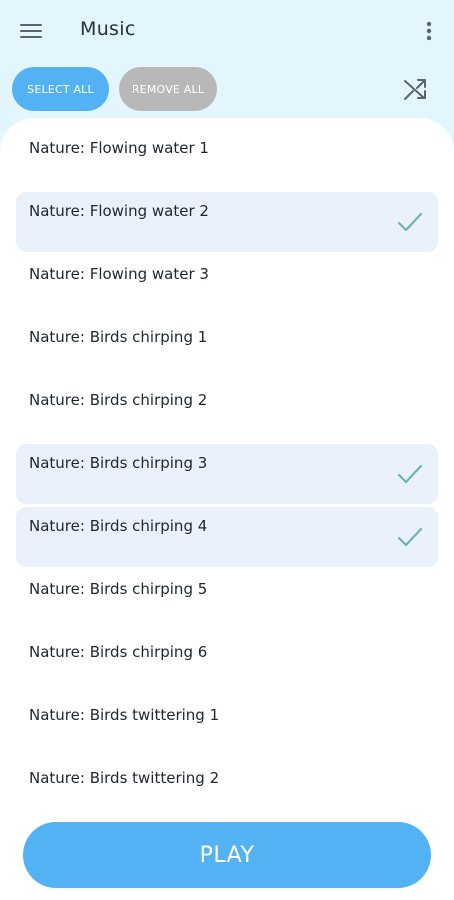 This screenshot has width=454, height=900. Describe the element at coordinates (416, 89) in the screenshot. I see `shuffle-icon` at that location.